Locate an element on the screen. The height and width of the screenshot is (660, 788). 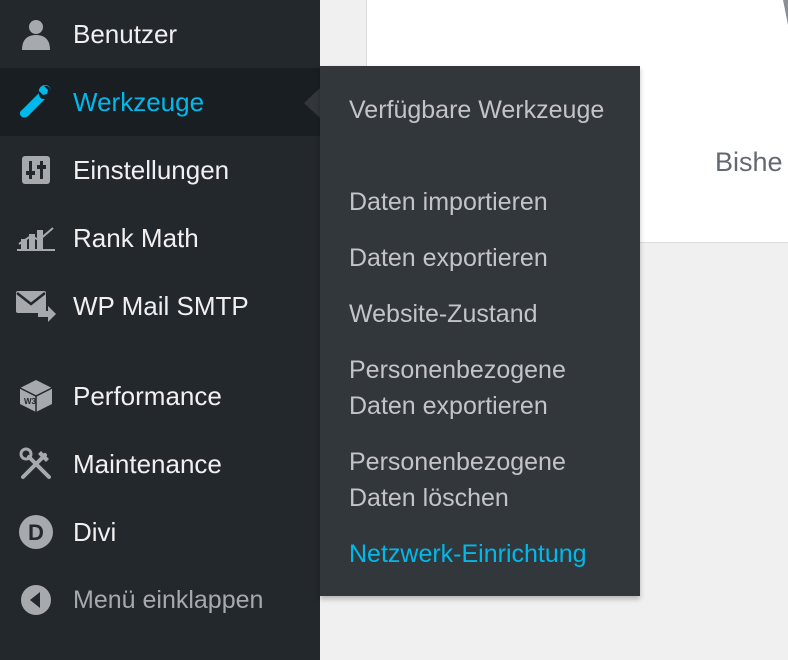
sidebar-item-label: Benutzer is located at coordinates (125, 33).